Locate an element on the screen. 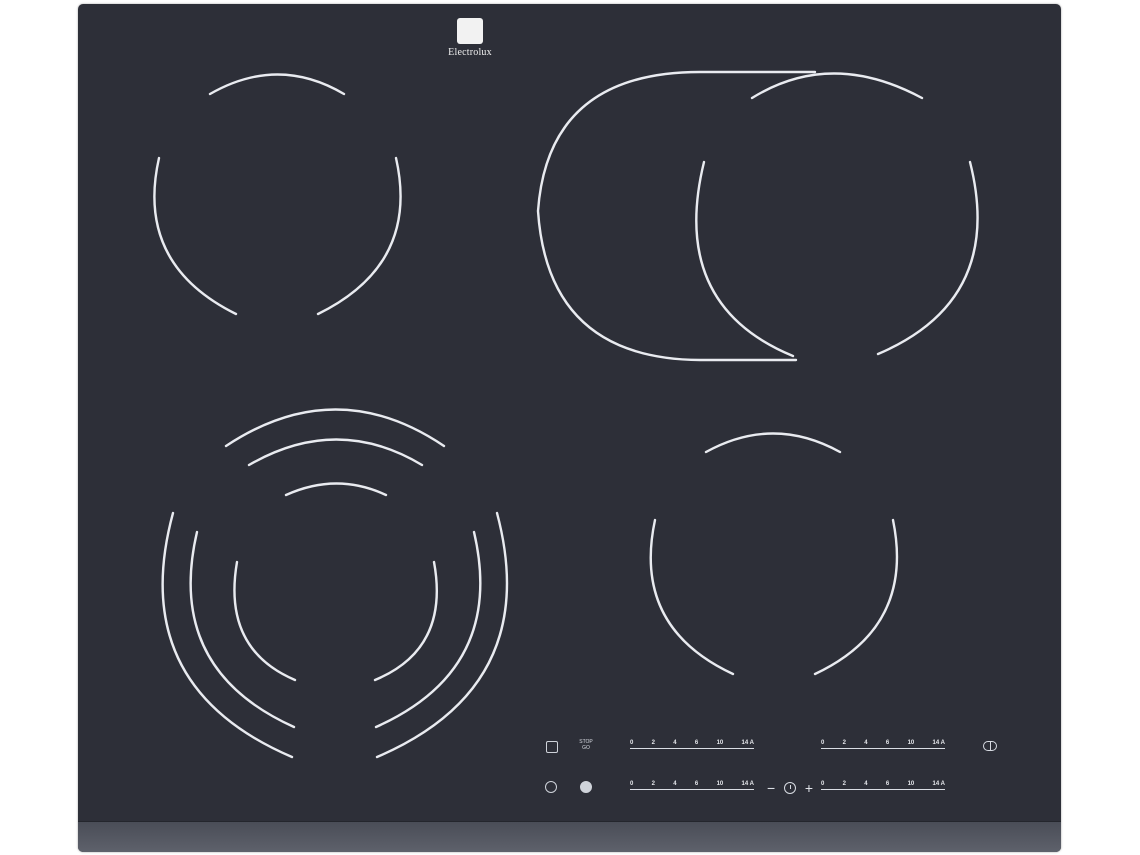  lock-icon is located at coordinates (552, 747).